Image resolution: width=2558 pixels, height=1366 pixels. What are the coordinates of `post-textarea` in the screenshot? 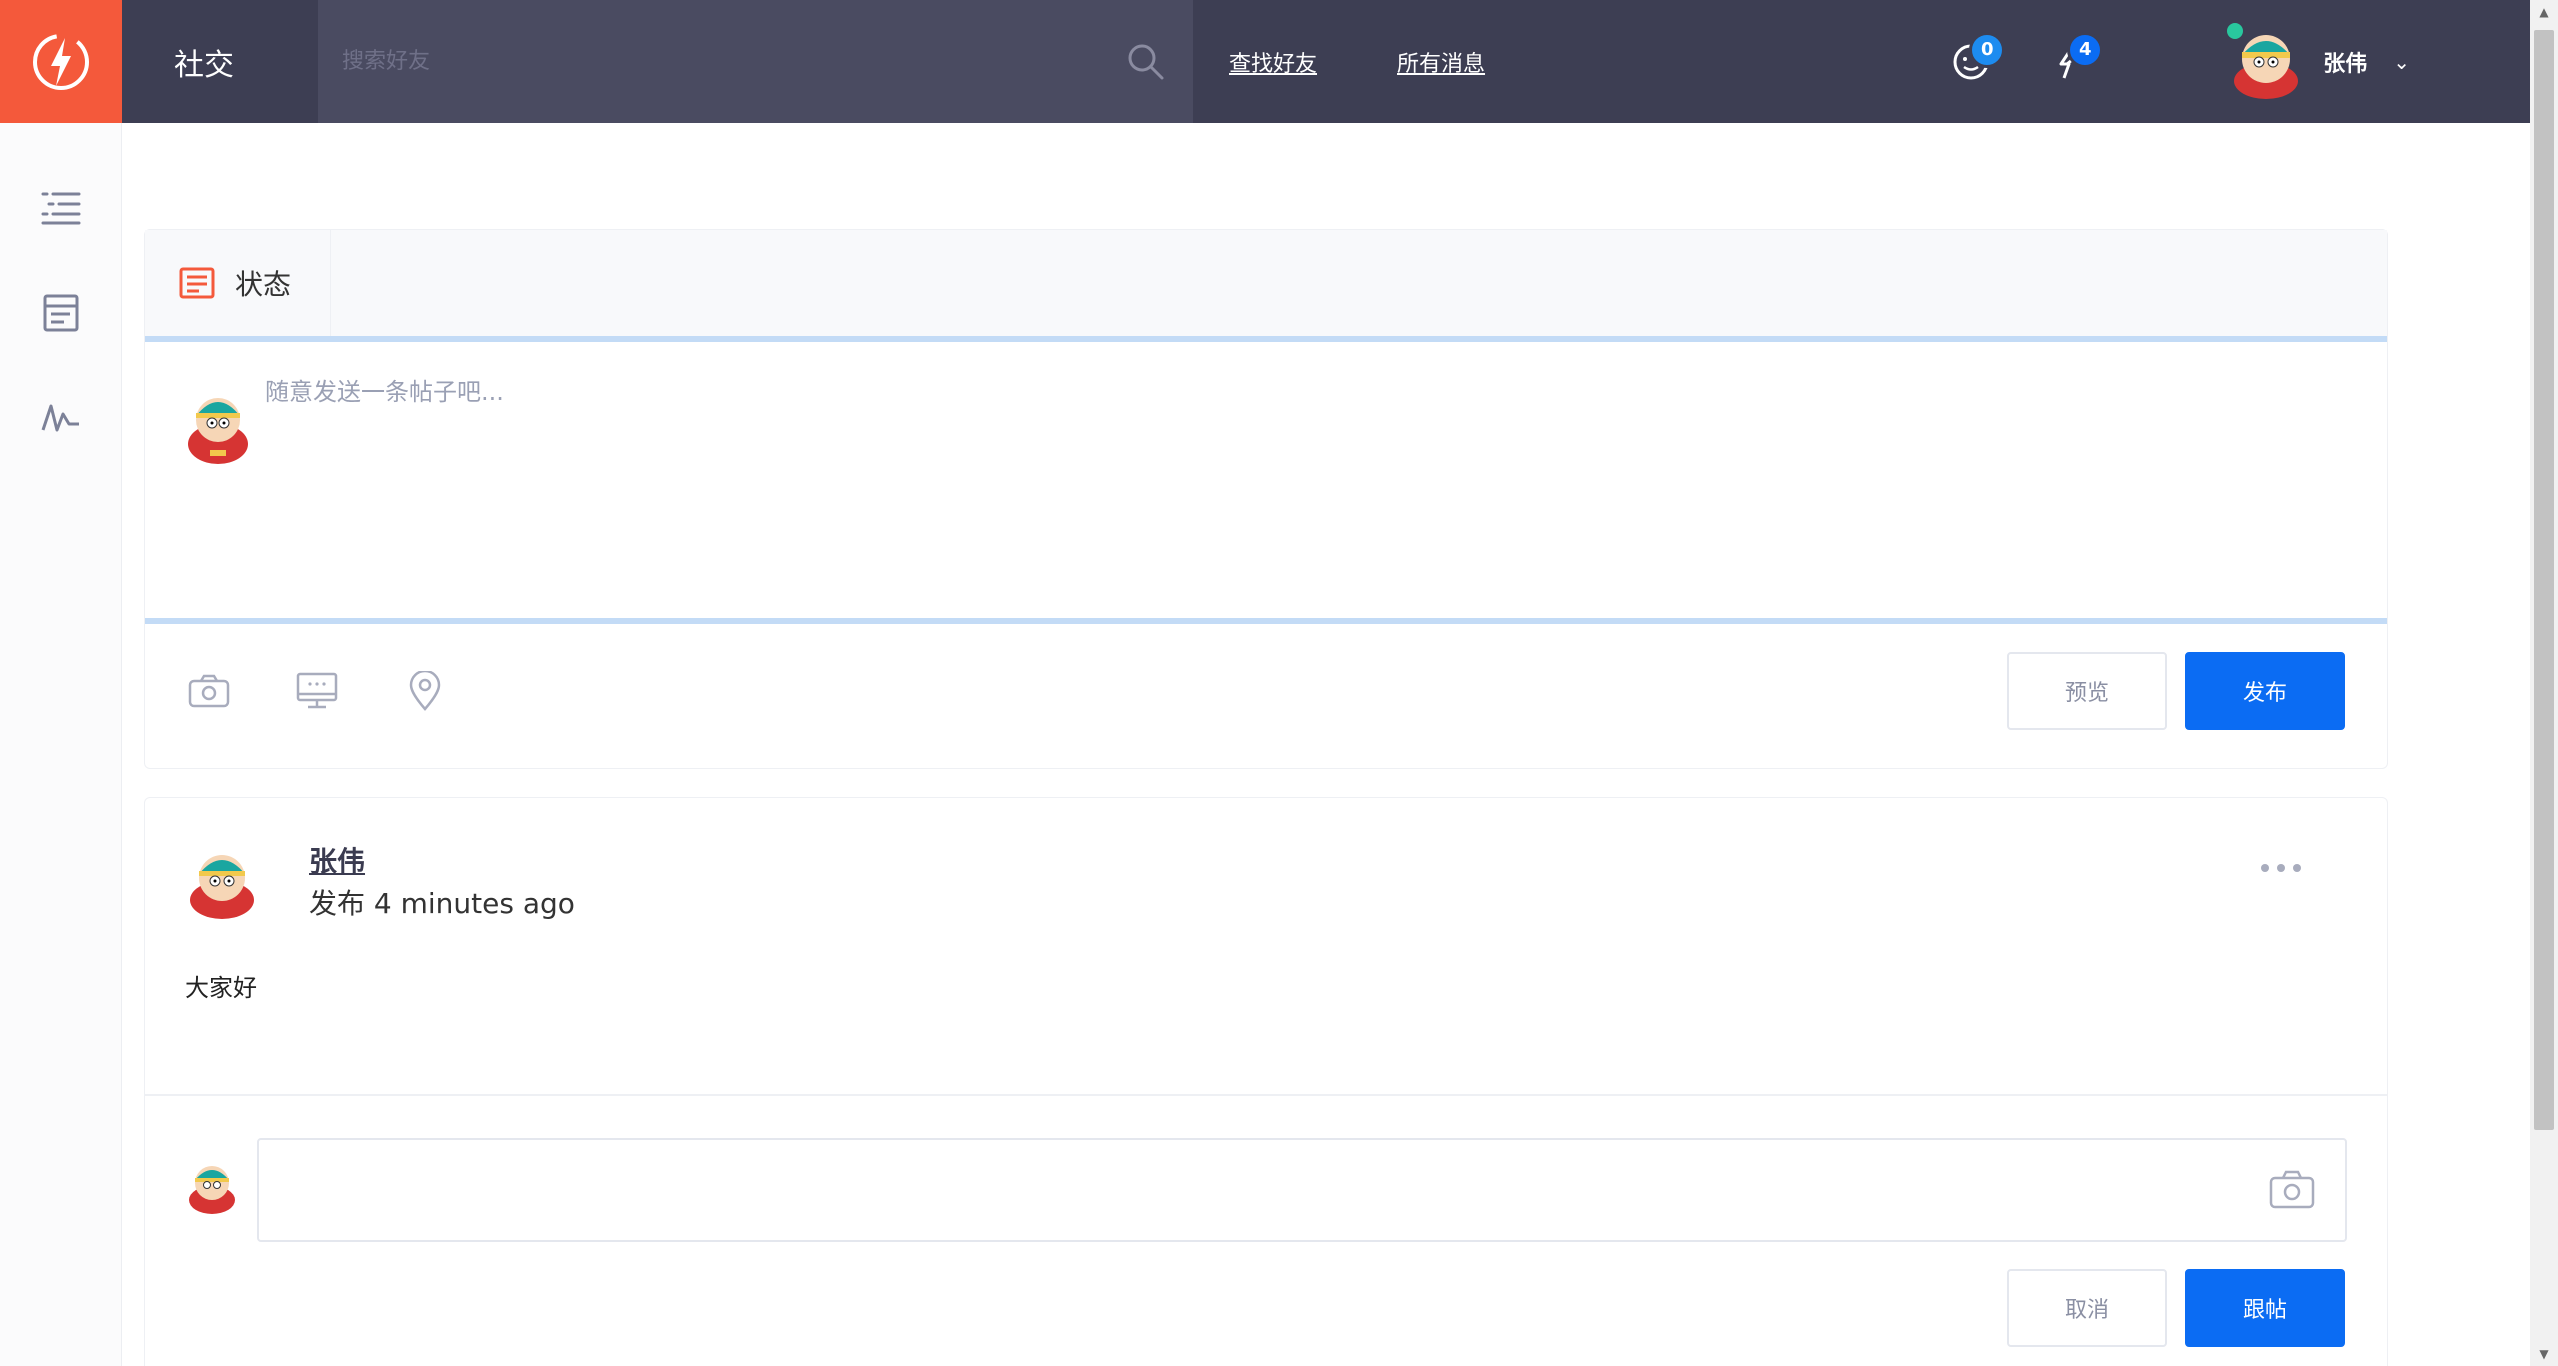 It's located at (1305, 487).